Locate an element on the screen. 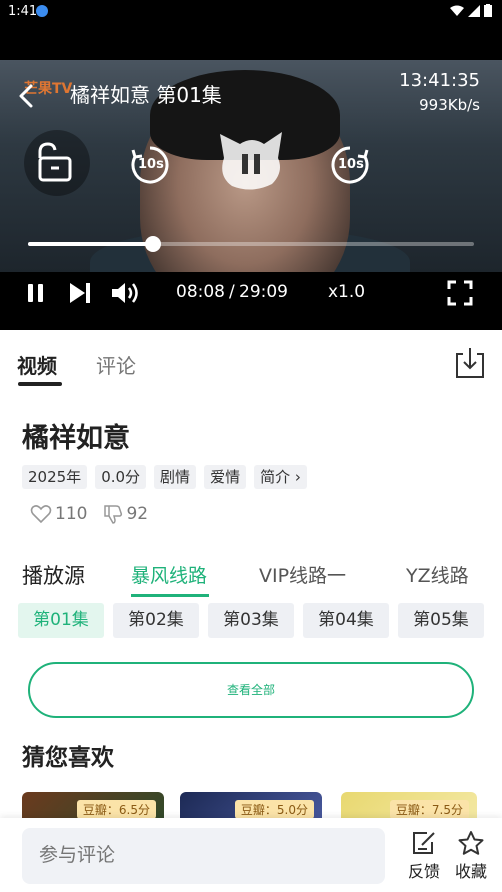 This screenshot has height=892, width=502. total-time: 29:09 is located at coordinates (263, 292).